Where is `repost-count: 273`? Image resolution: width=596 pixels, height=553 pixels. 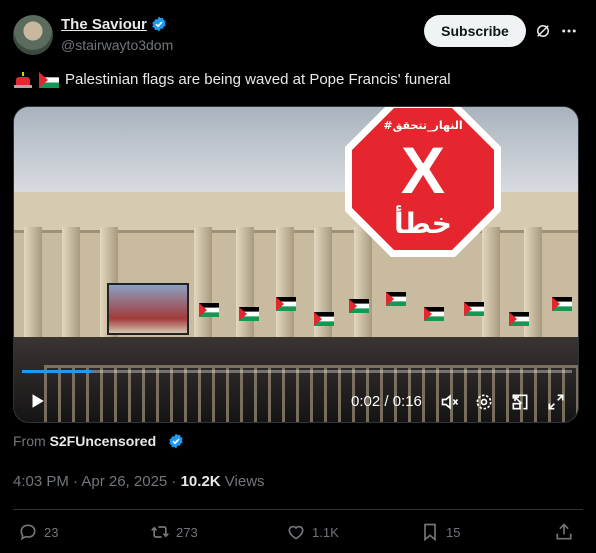 repost-count: 273 is located at coordinates (187, 532).